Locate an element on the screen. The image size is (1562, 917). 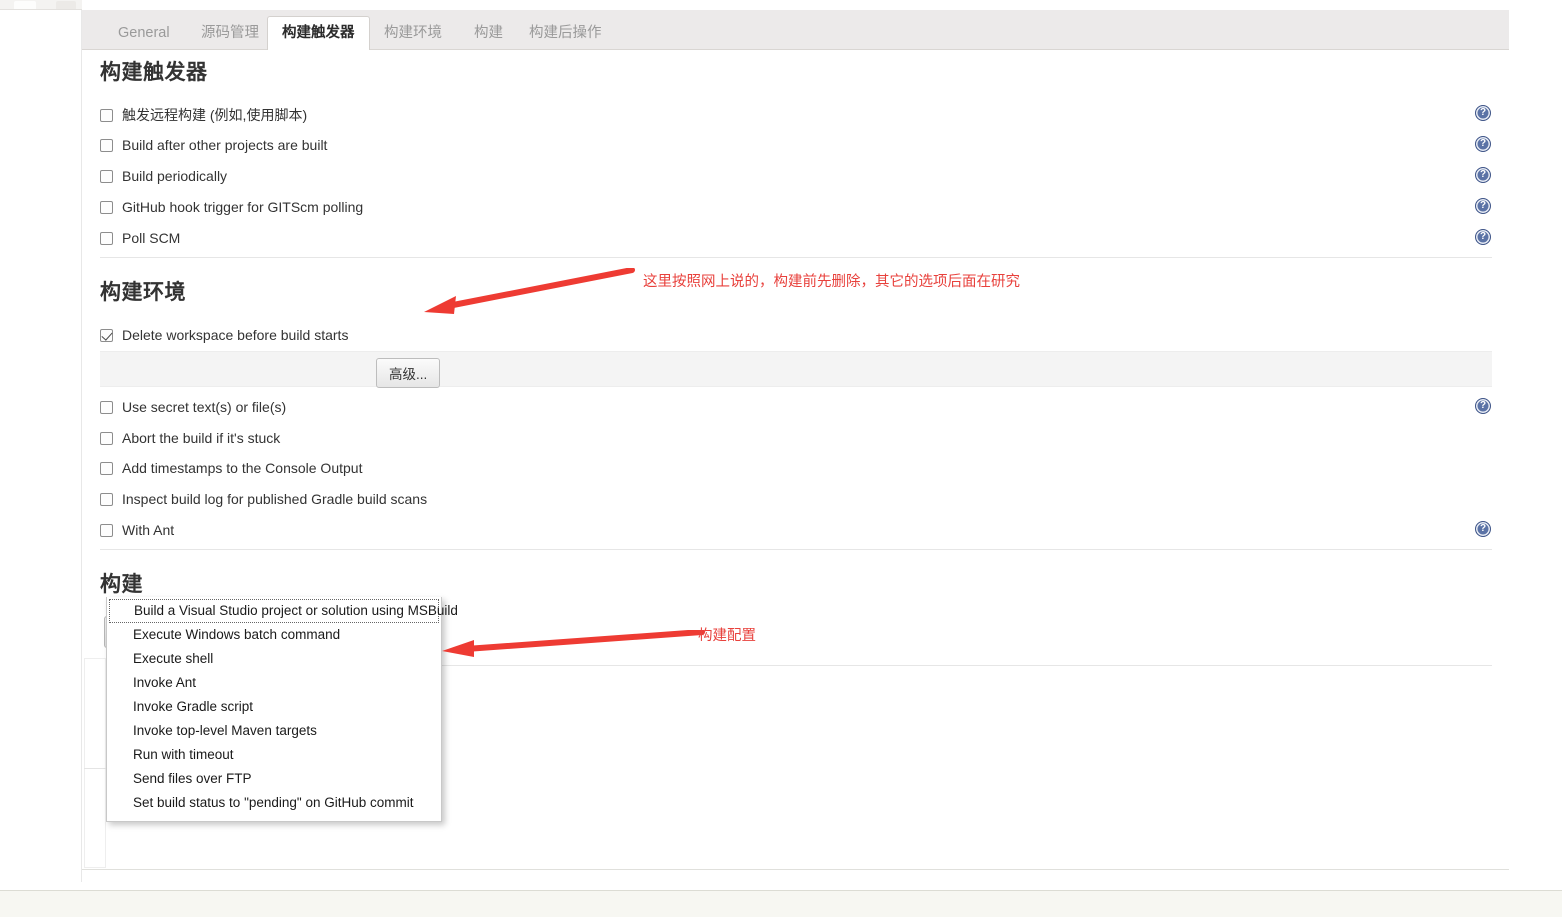
help-icon-use-secret-text: ? is located at coordinates (1483, 406).